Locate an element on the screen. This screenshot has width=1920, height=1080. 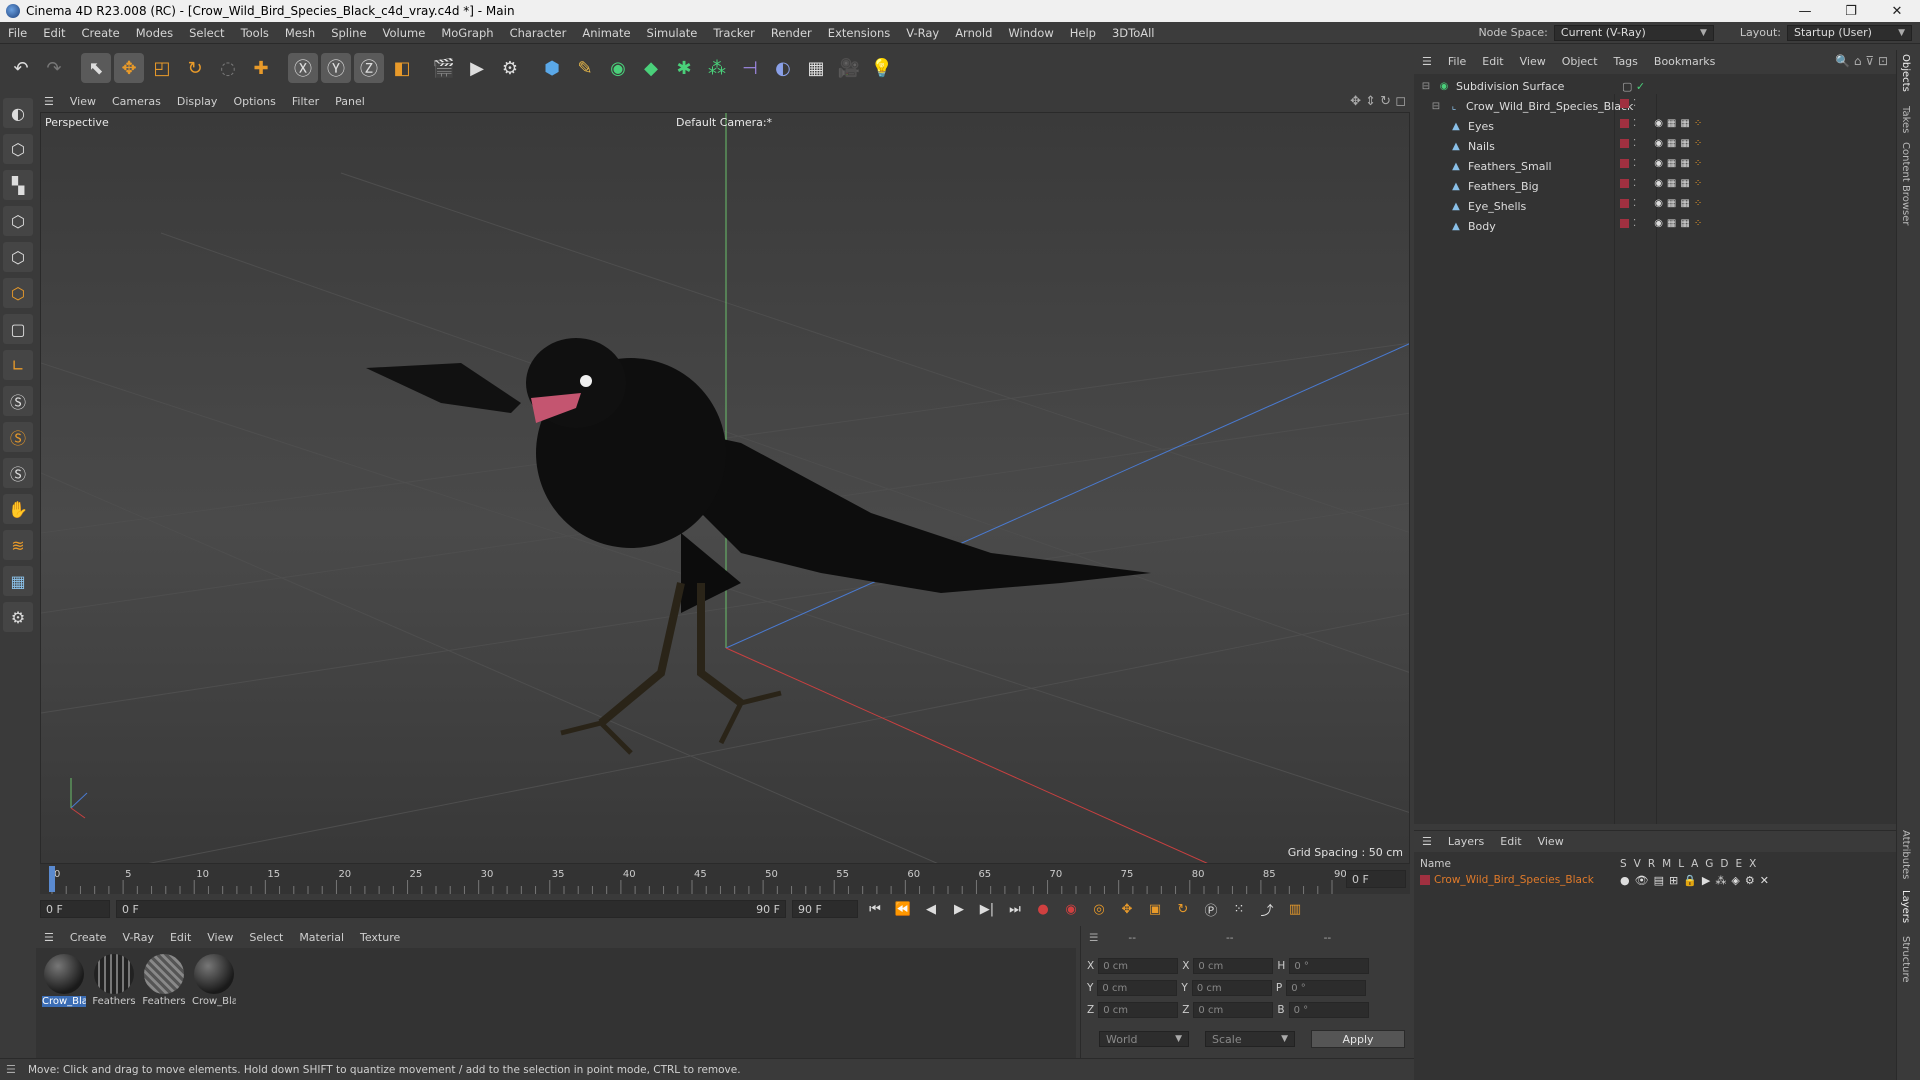
material-menu-vray: V-Ray is located at coordinates (138, 937).